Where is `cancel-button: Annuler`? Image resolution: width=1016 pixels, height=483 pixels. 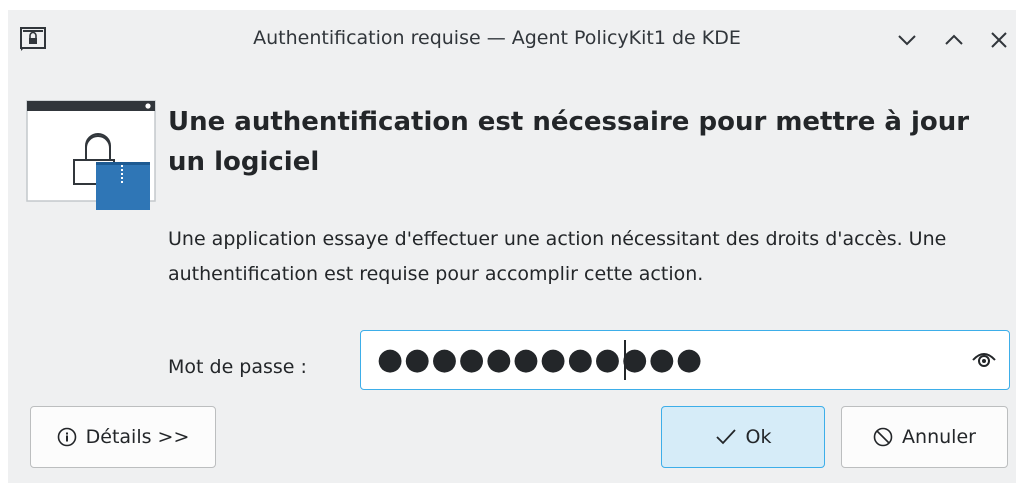
cancel-button: Annuler is located at coordinates (924, 437).